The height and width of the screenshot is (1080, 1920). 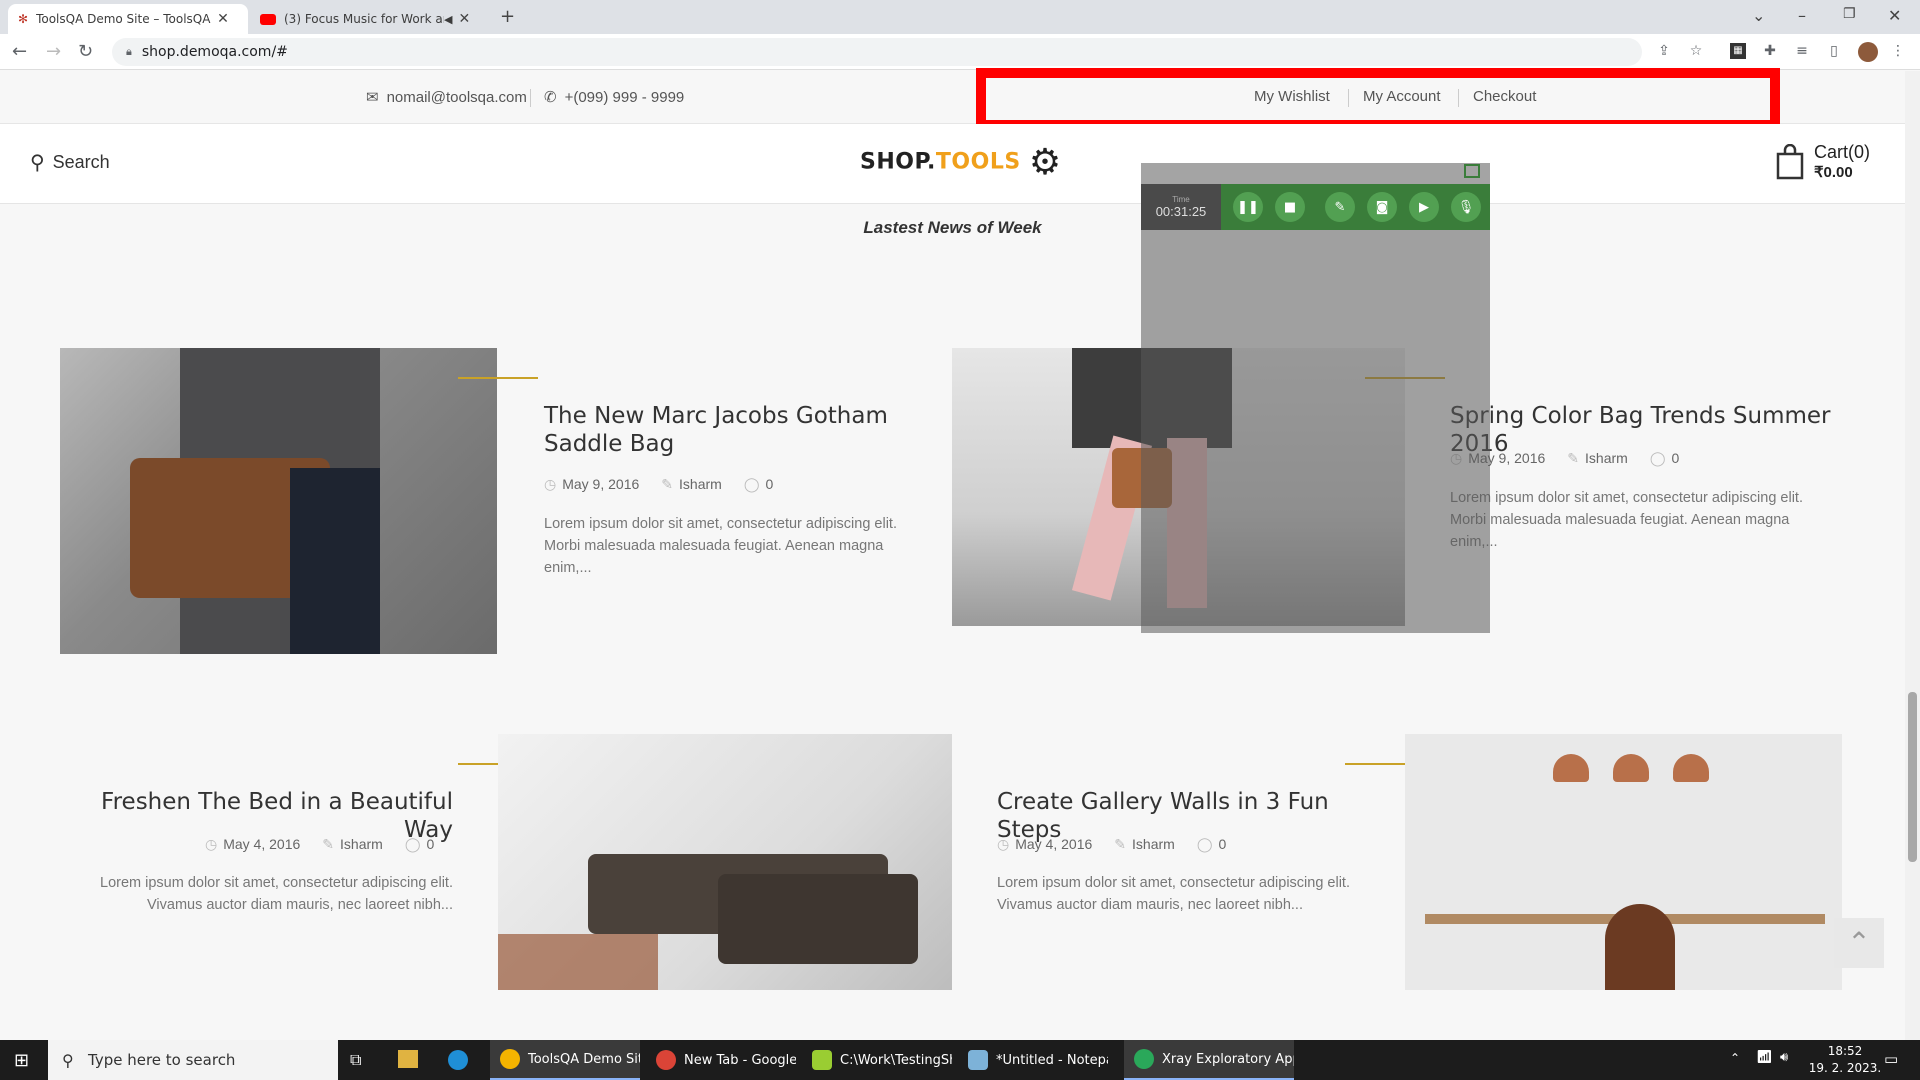 I want to click on menu-icon: ⋮, so click(x=1898, y=51).